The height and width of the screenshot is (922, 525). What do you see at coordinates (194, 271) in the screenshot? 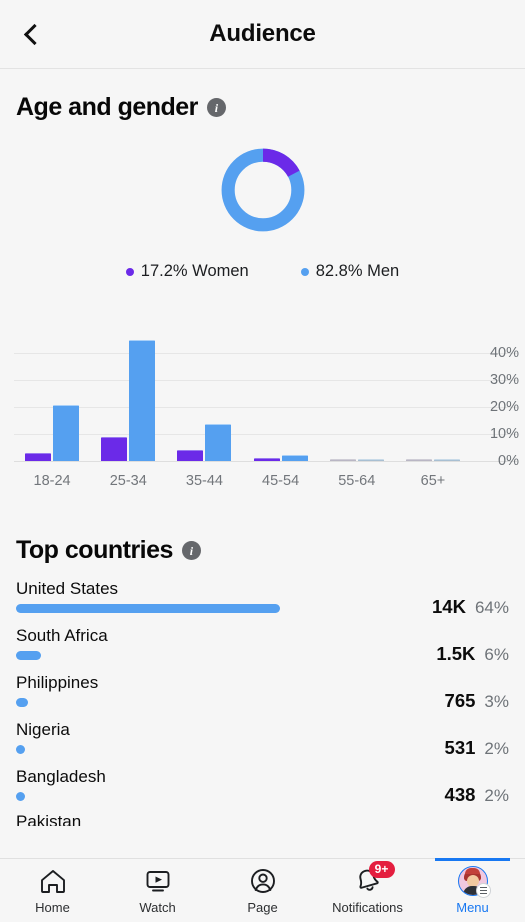
I see `legend-label-women: 17.2% Women` at bounding box center [194, 271].